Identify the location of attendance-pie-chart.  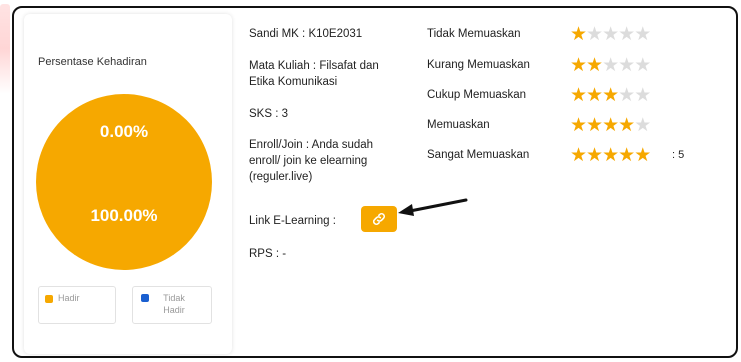
(124, 182).